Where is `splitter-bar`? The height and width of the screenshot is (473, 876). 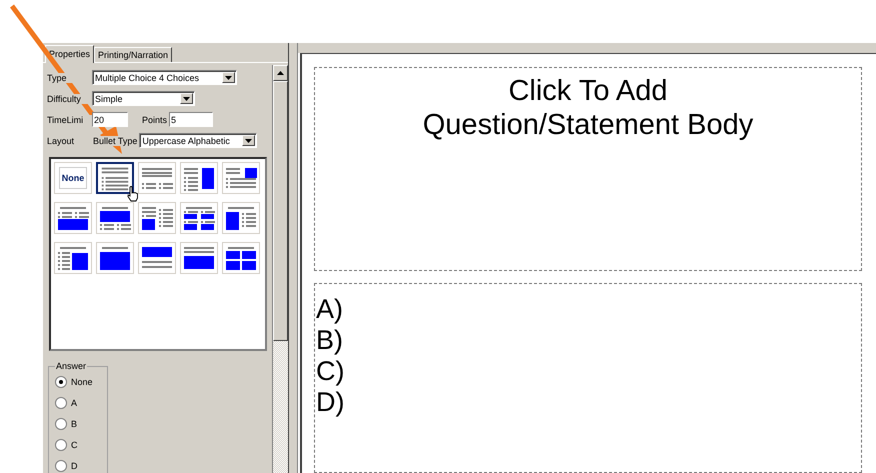
splitter-bar is located at coordinates (293, 258).